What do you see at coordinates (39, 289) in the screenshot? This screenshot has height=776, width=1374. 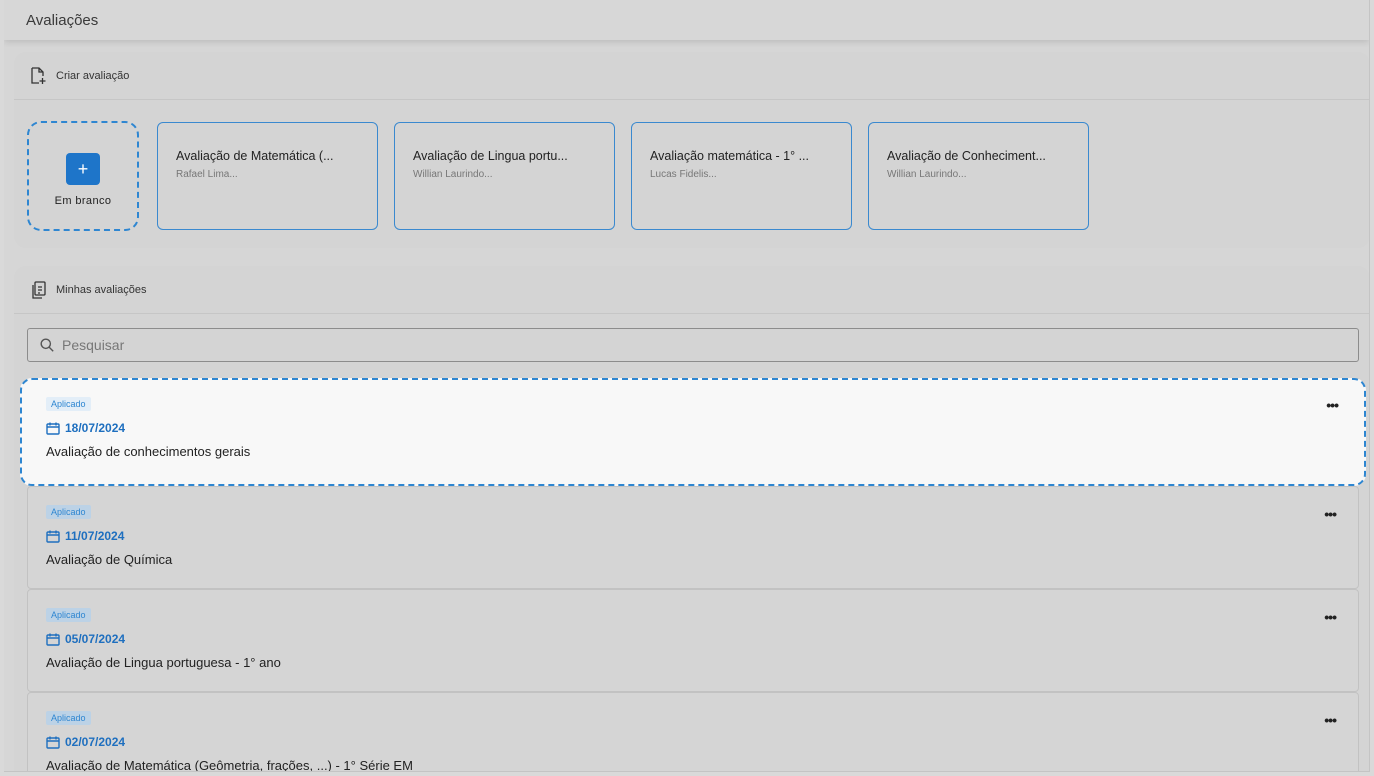 I see `document-list-icon` at bounding box center [39, 289].